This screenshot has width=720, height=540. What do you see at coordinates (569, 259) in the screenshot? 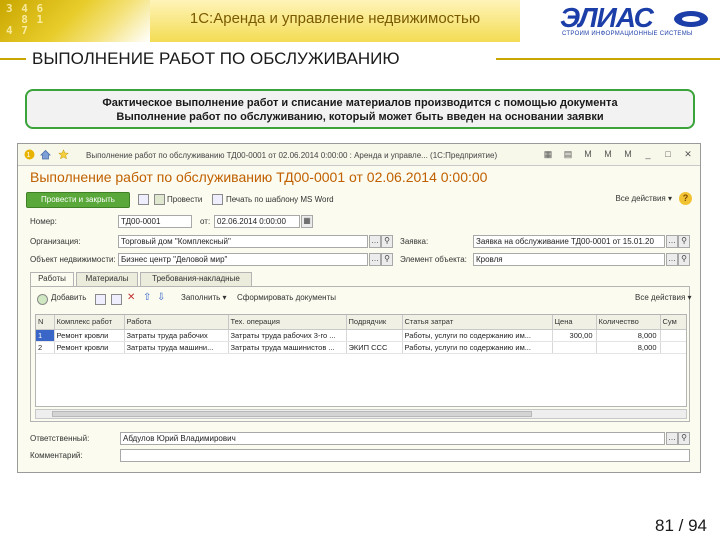
I see `element-field: Кровля` at bounding box center [569, 259].